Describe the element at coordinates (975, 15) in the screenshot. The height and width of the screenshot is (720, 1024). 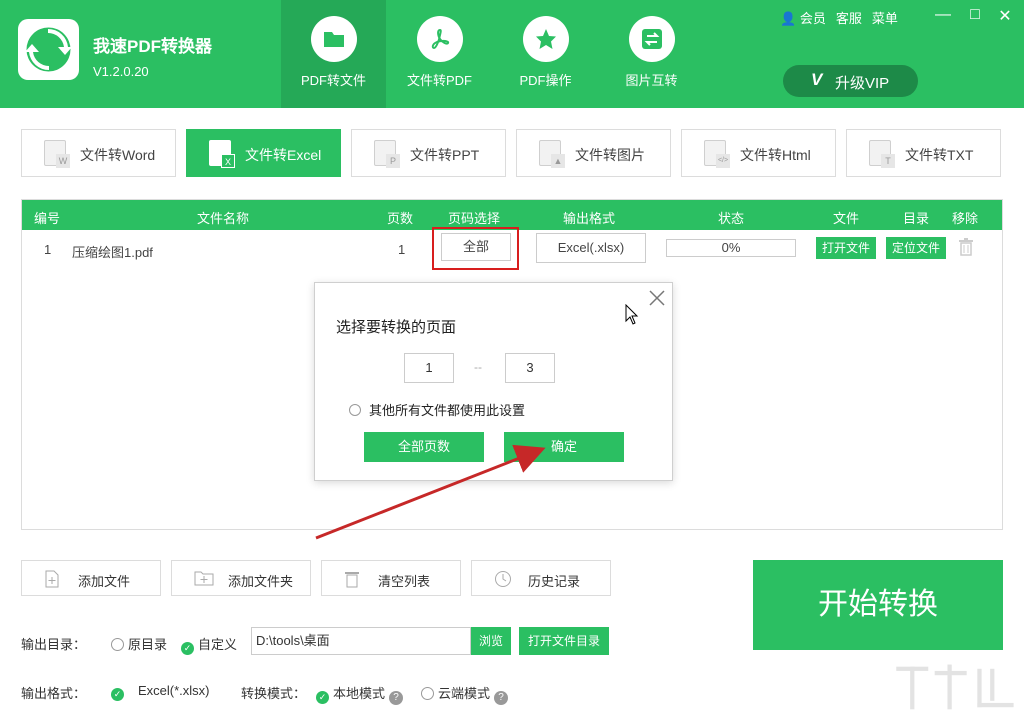
I see `maximize-icon: □` at that location.